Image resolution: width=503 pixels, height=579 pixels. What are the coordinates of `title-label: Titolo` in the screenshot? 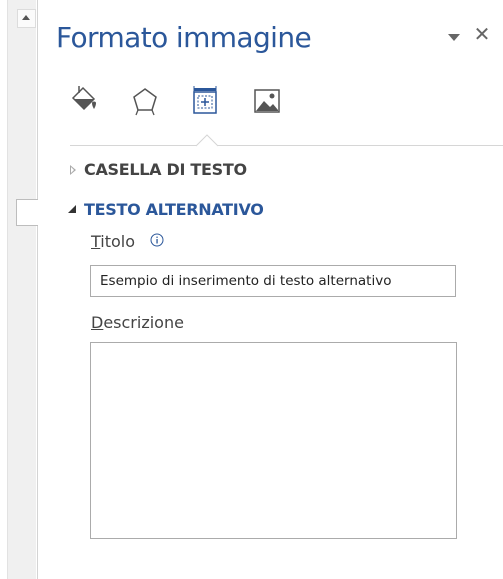 It's located at (113, 241).